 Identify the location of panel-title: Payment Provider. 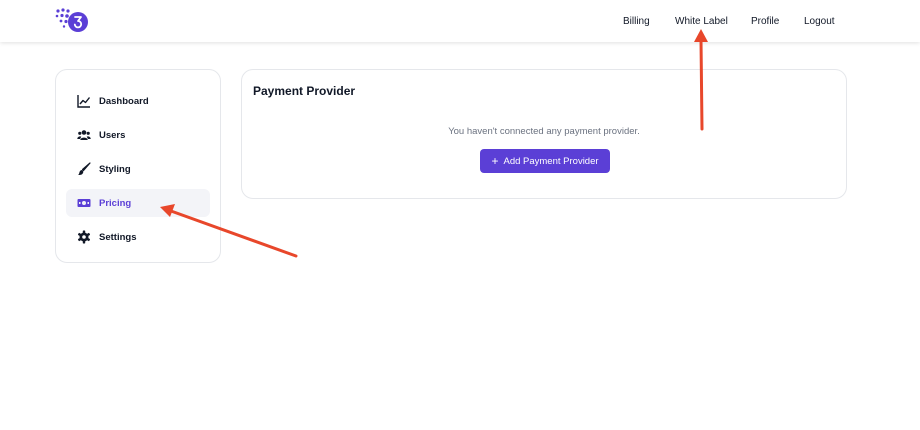
(304, 91).